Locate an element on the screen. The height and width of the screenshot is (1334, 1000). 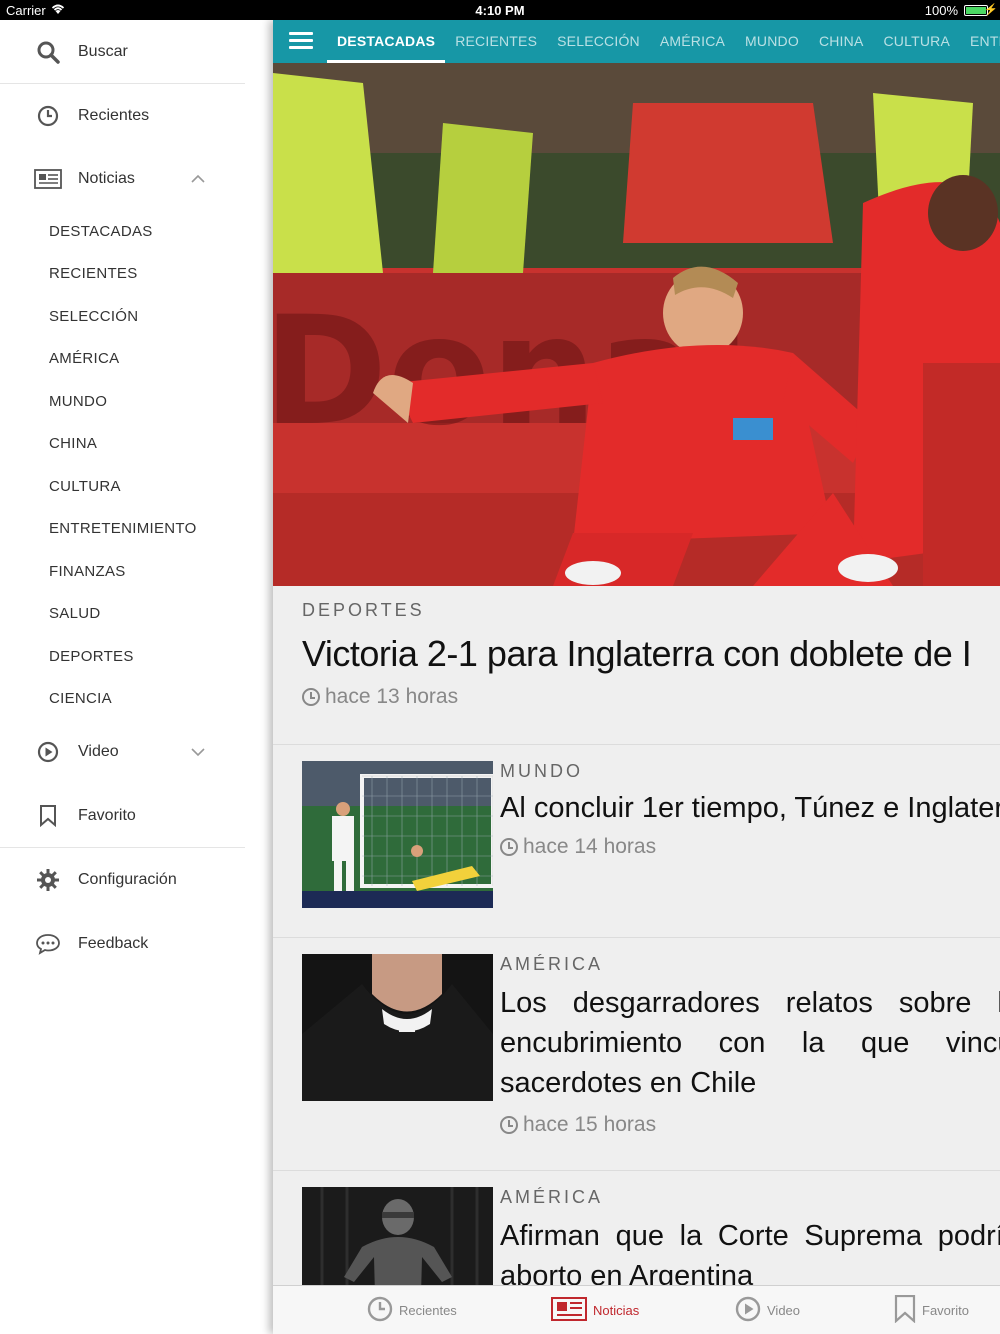
bottom-tab-favorite: Favorito is located at coordinates (931, 1310).